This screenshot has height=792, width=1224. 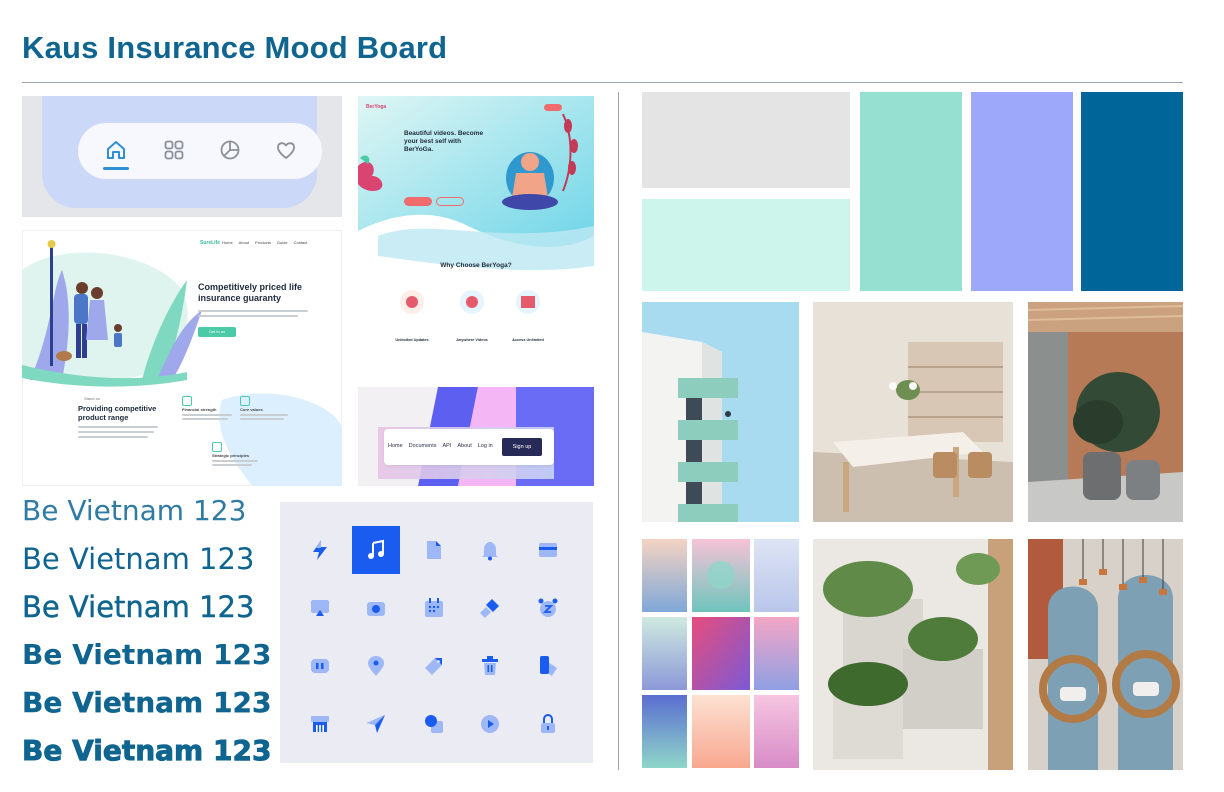 What do you see at coordinates (147, 702) in the screenshot?
I see `font-sample-bold: Be Vietnam 123` at bounding box center [147, 702].